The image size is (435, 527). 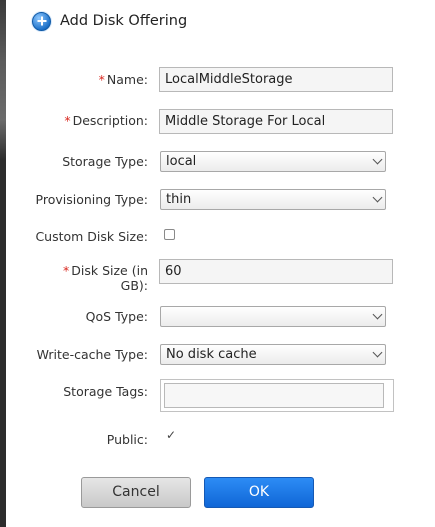 I want to click on provisioning-type-value: thin, so click(x=179, y=199).